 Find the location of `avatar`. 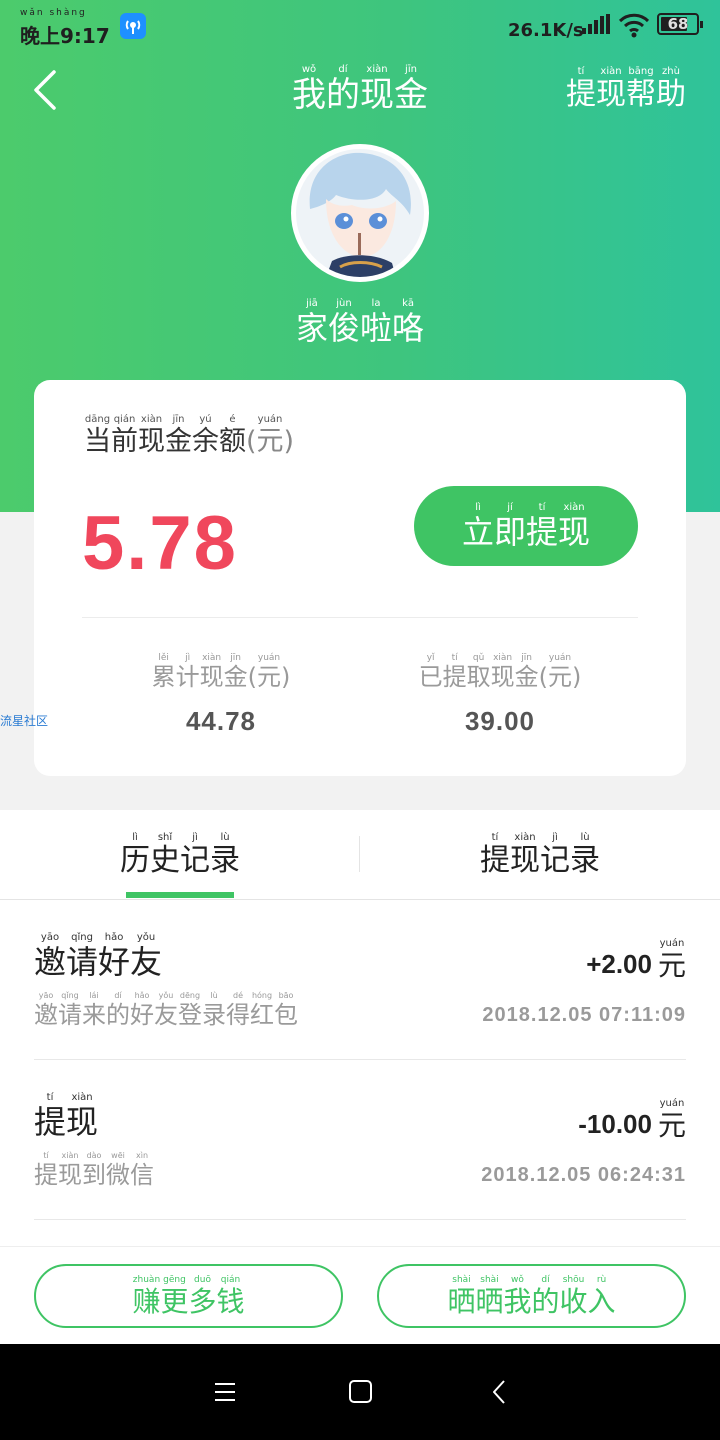

avatar is located at coordinates (360, 213).